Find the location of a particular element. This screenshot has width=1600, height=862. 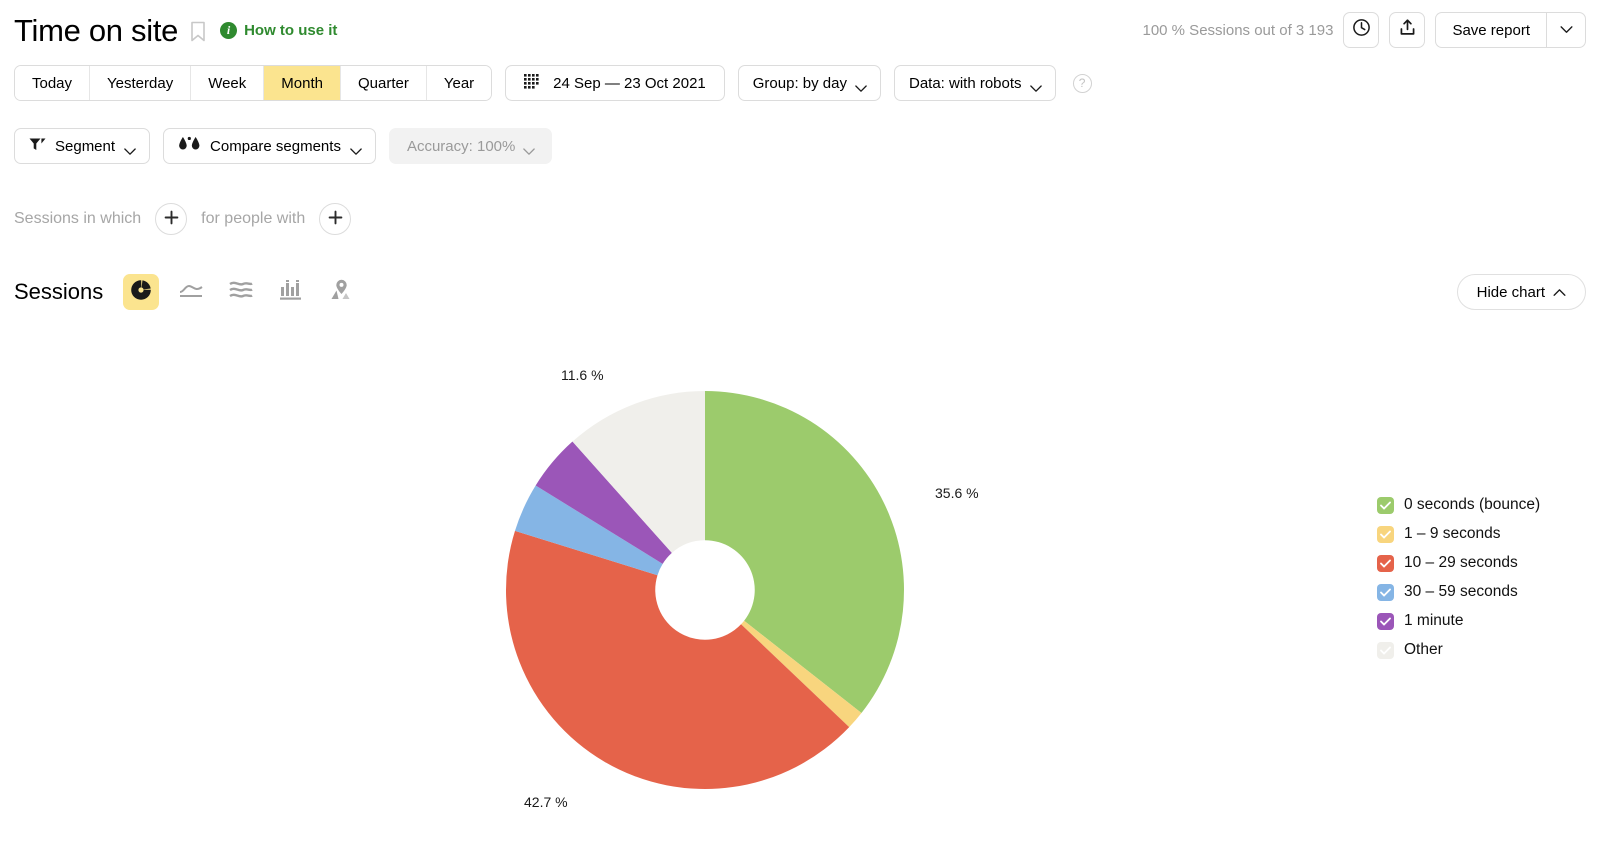

export-button is located at coordinates (1407, 30).